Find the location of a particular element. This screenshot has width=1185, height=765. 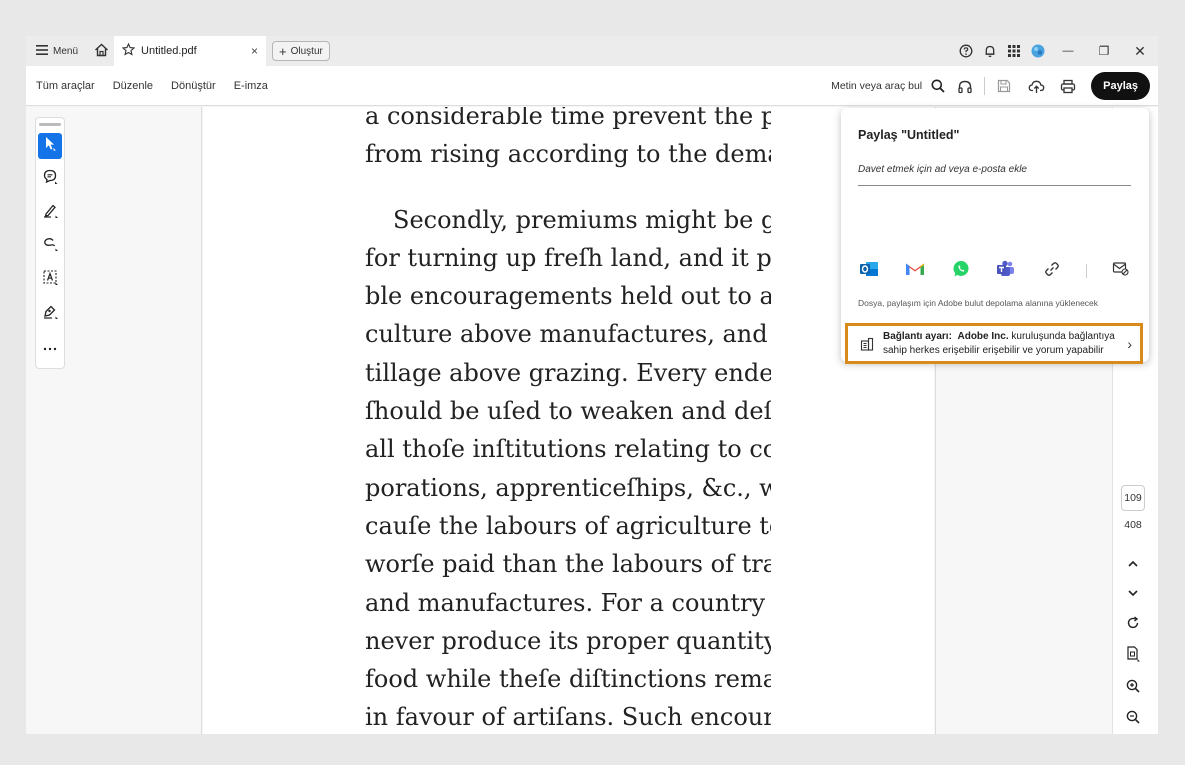

fill-sign-icon is located at coordinates (50, 314).